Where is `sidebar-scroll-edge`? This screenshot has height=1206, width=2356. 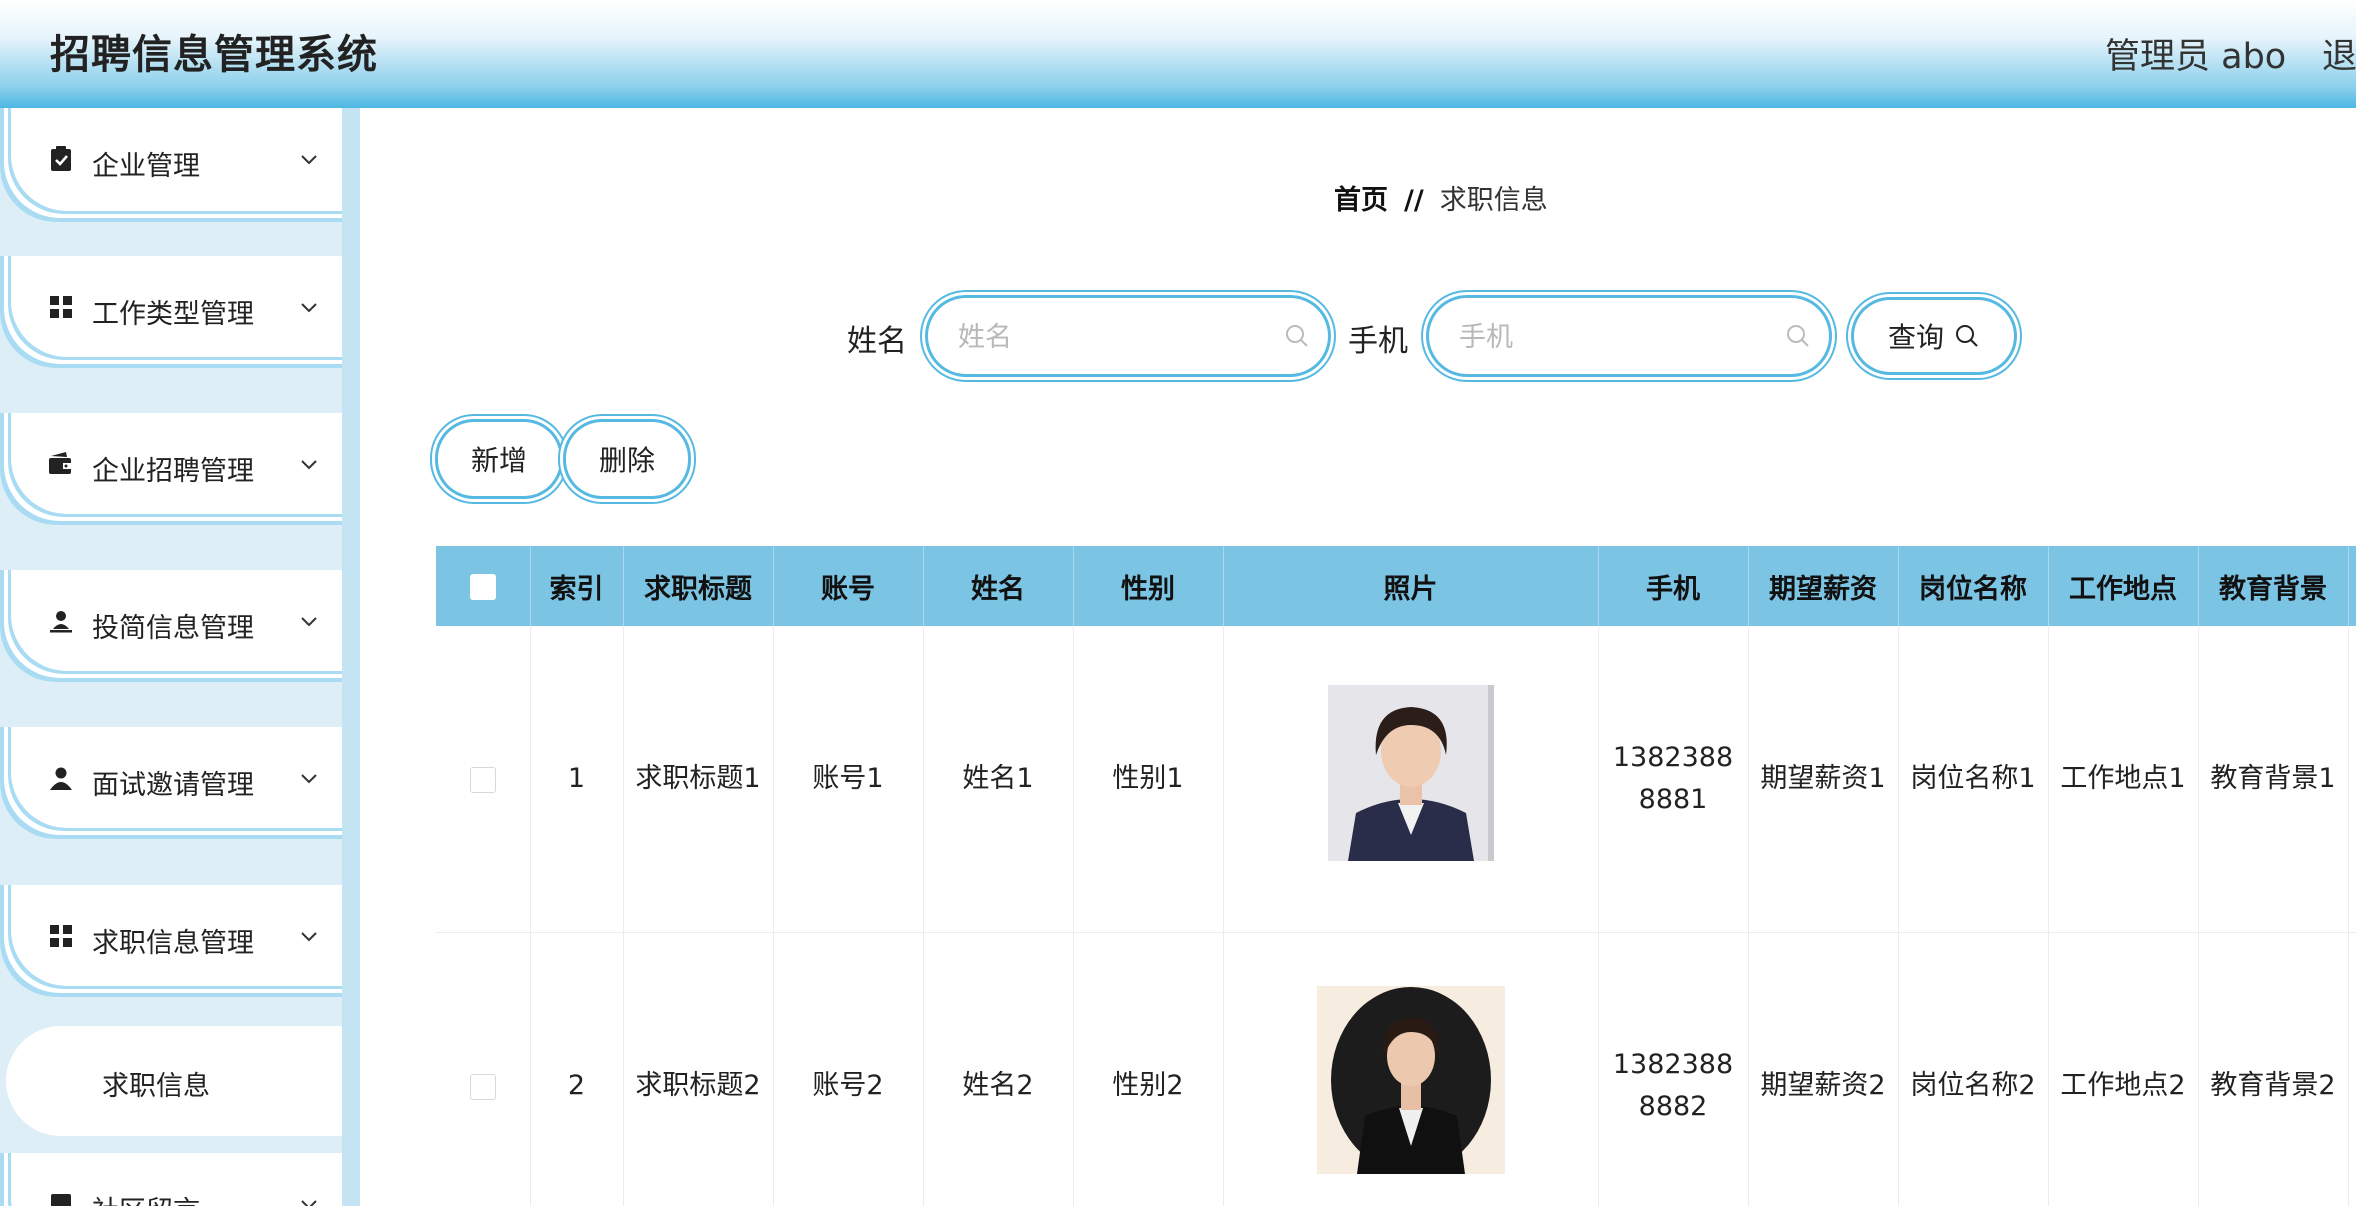
sidebar-scroll-edge is located at coordinates (351, 657).